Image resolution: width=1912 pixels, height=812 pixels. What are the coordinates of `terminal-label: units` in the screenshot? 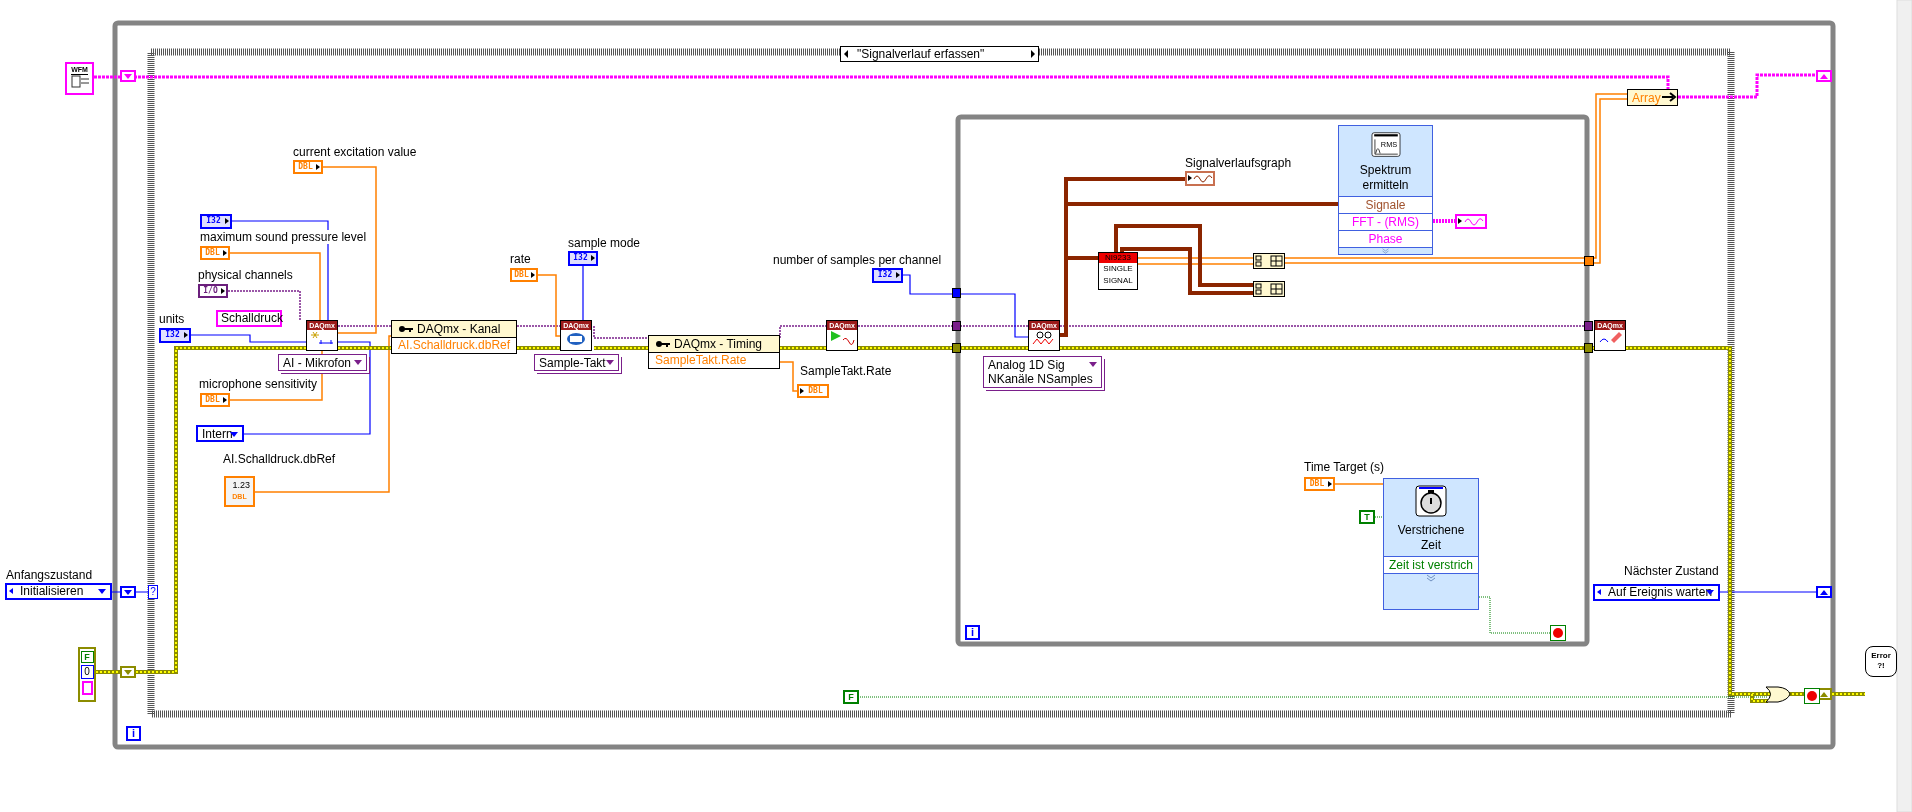 It's located at (172, 319).